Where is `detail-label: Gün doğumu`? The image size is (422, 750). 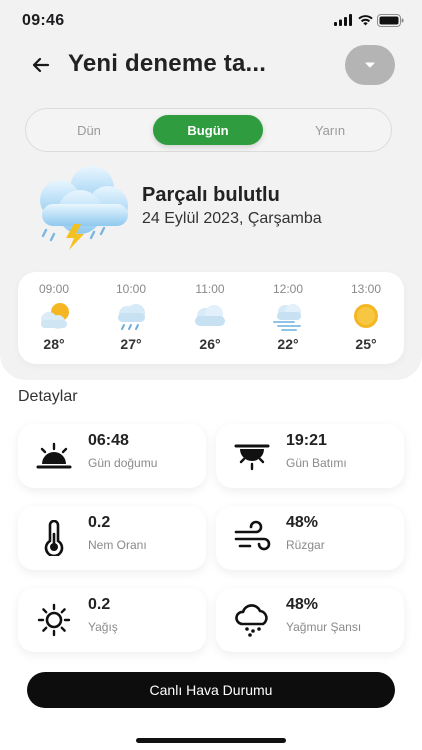
detail-label: Gün doğumu is located at coordinates (123, 463).